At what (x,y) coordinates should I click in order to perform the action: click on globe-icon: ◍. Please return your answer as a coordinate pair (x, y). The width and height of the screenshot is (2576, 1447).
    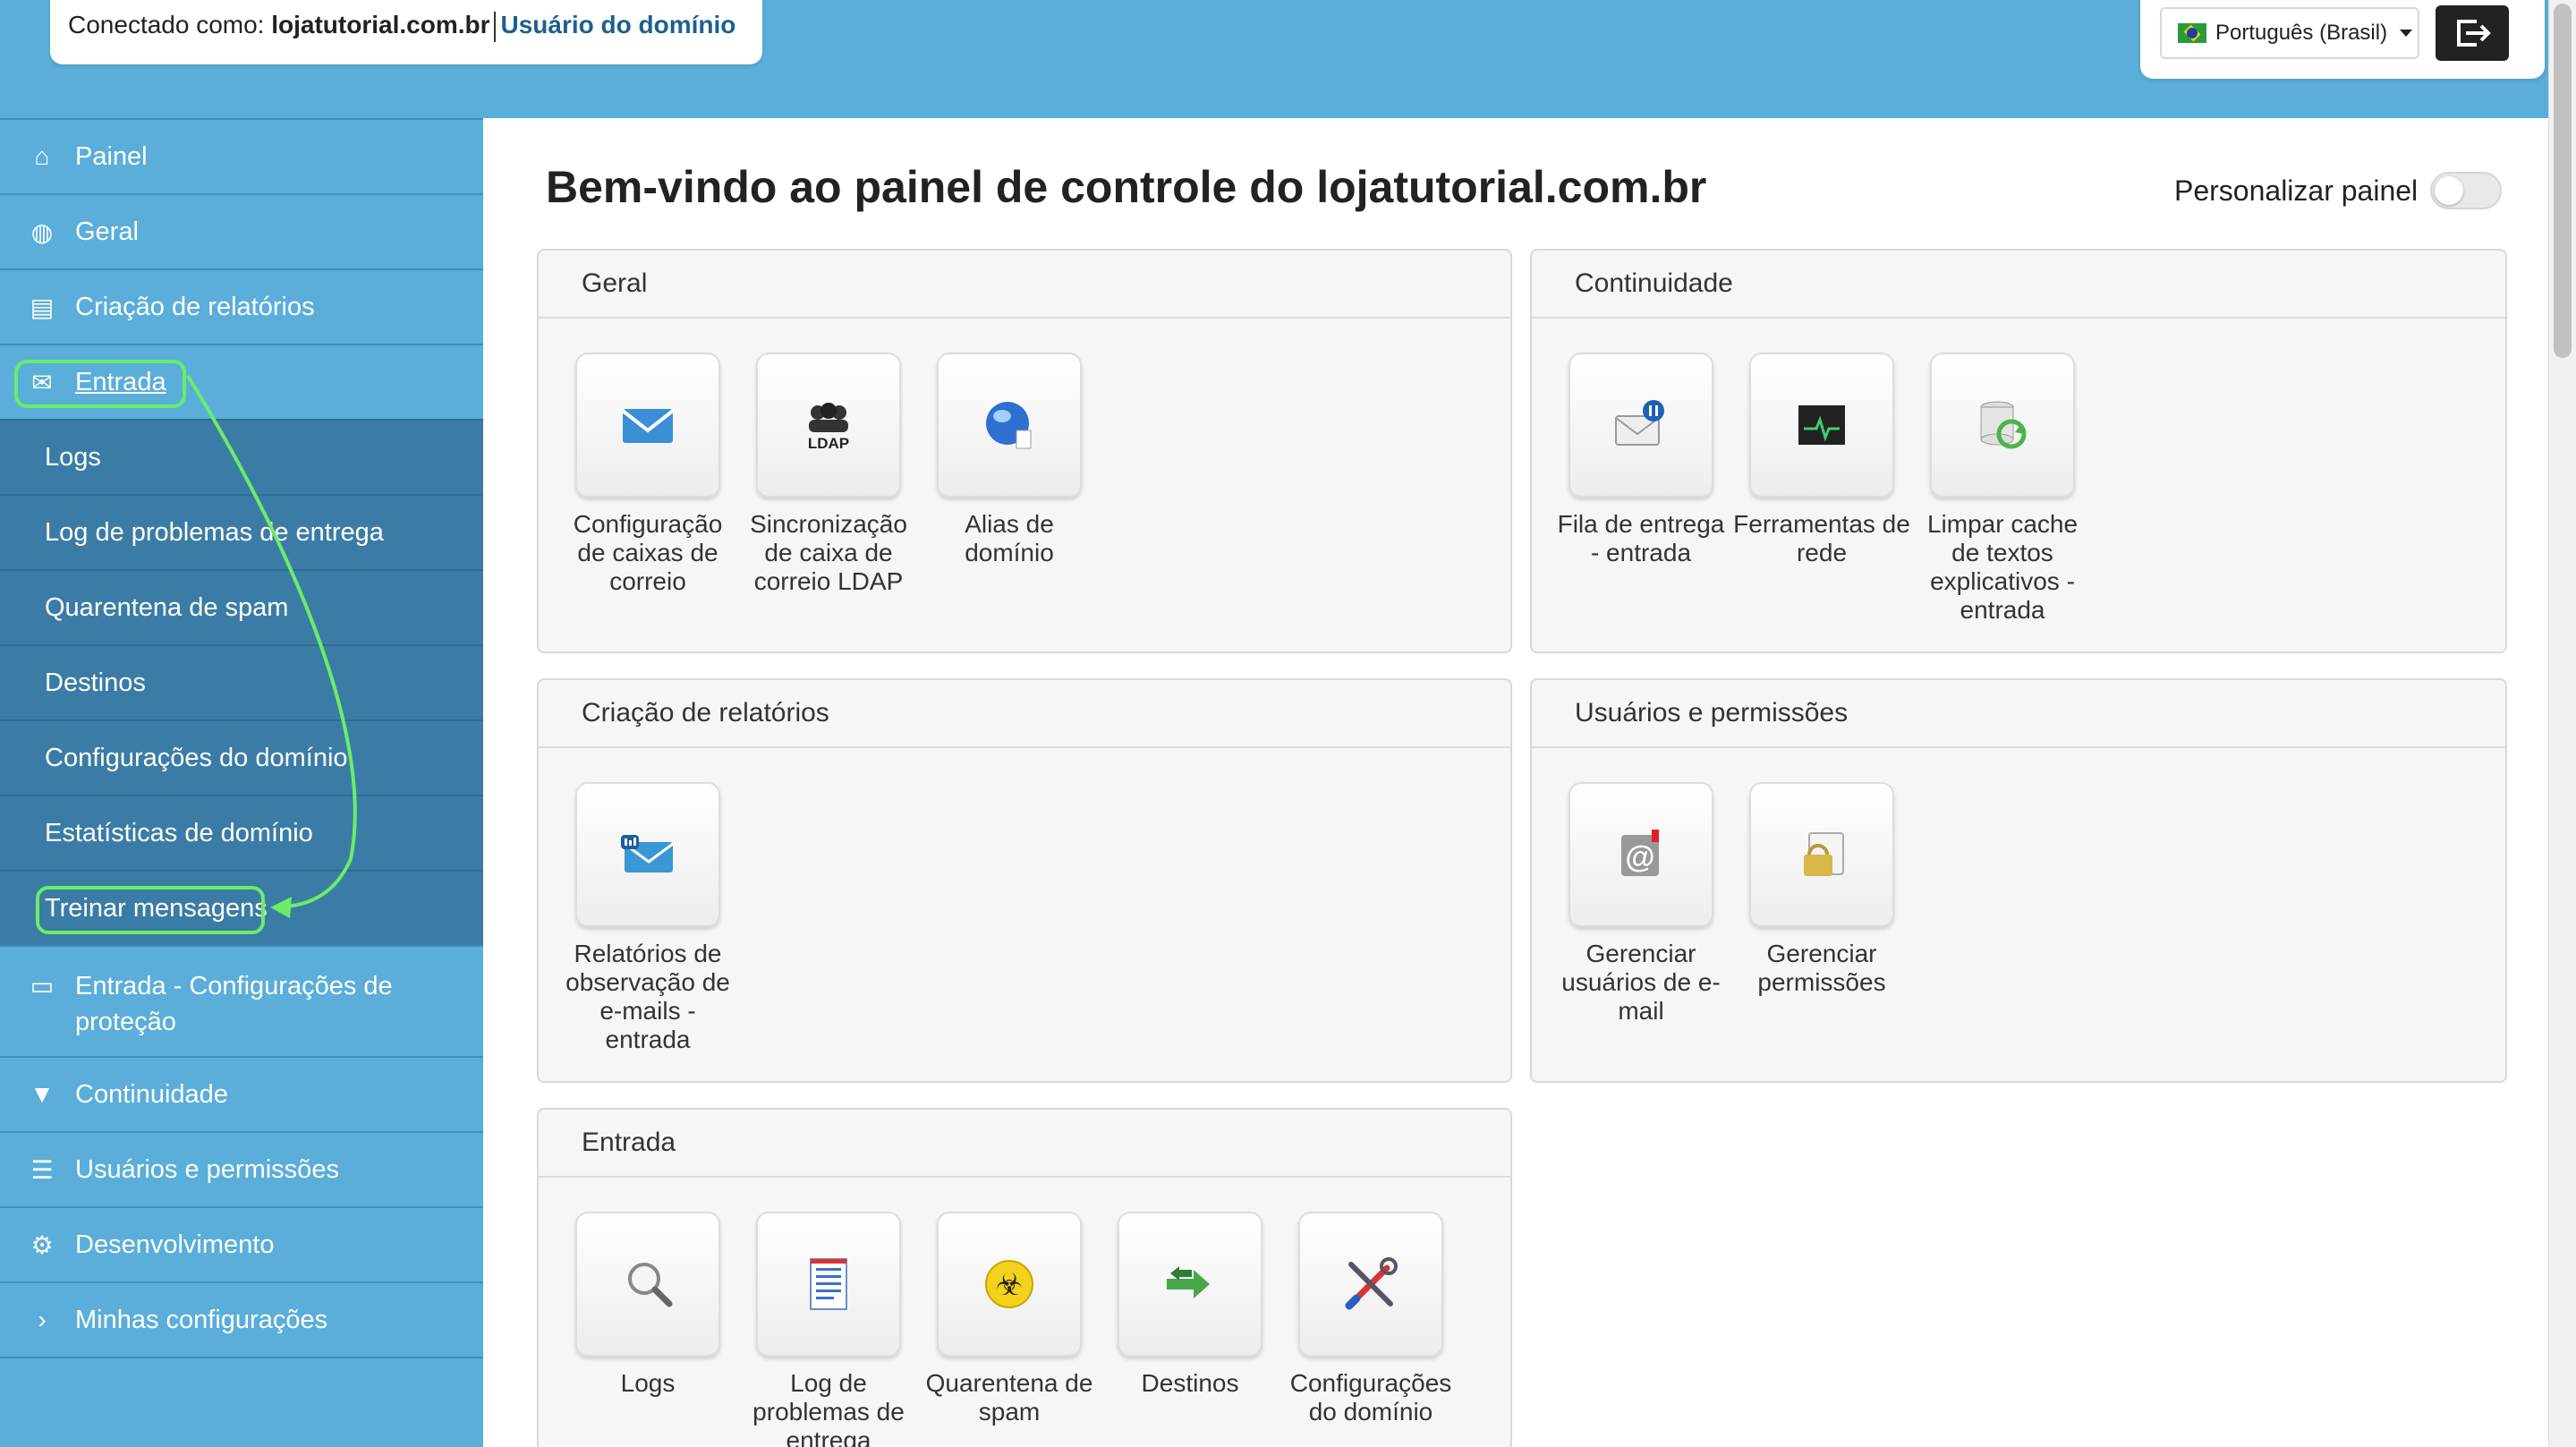
    Looking at the image, I should click on (42, 231).